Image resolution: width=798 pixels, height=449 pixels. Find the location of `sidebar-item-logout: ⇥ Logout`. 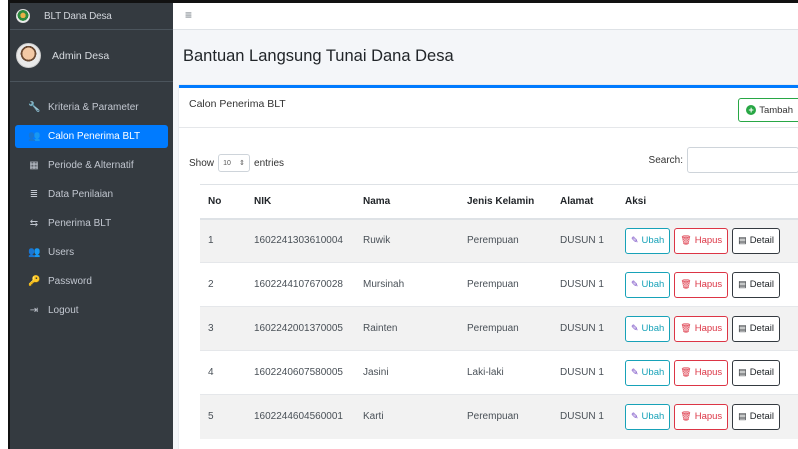

sidebar-item-logout: ⇥ Logout is located at coordinates (91, 310).